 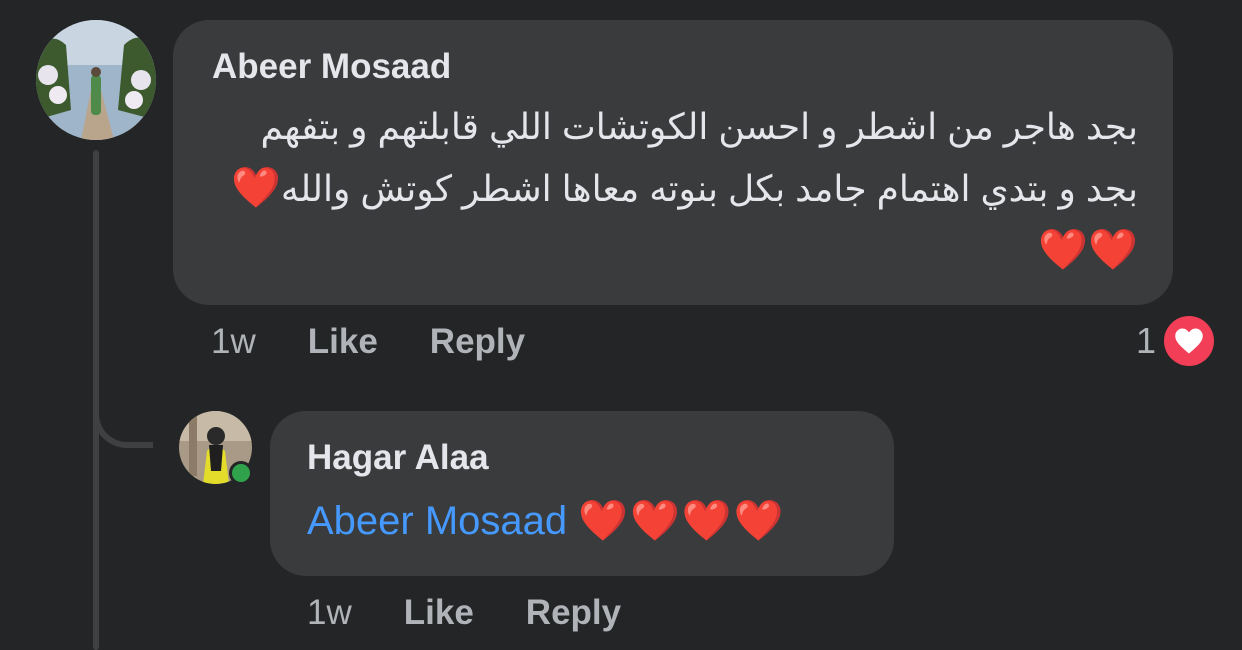 I want to click on reply-text: Abeer Mosaad ❤️❤️❤️❤️, so click(x=546, y=521).